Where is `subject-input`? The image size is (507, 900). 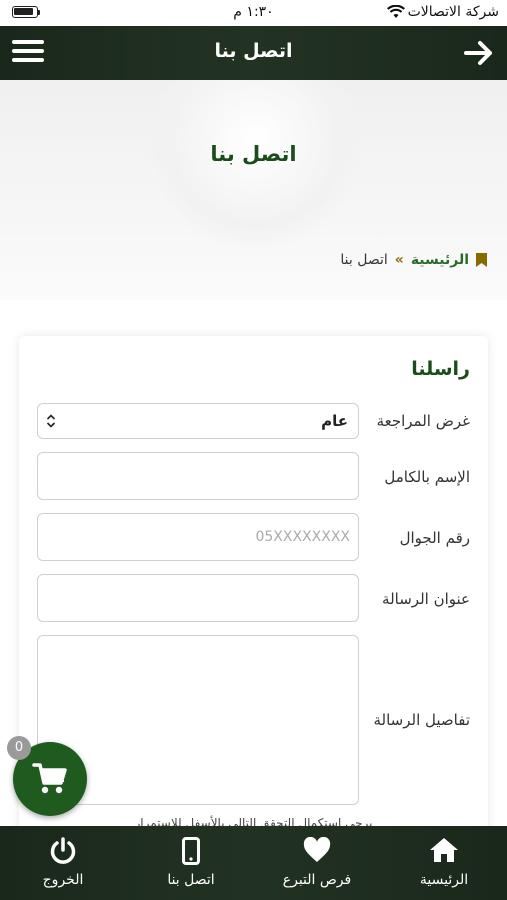
subject-input is located at coordinates (198, 598).